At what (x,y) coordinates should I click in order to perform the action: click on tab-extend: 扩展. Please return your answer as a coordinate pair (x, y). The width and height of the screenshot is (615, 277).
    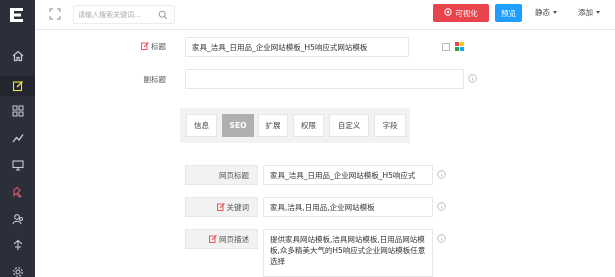
    Looking at the image, I should click on (273, 125).